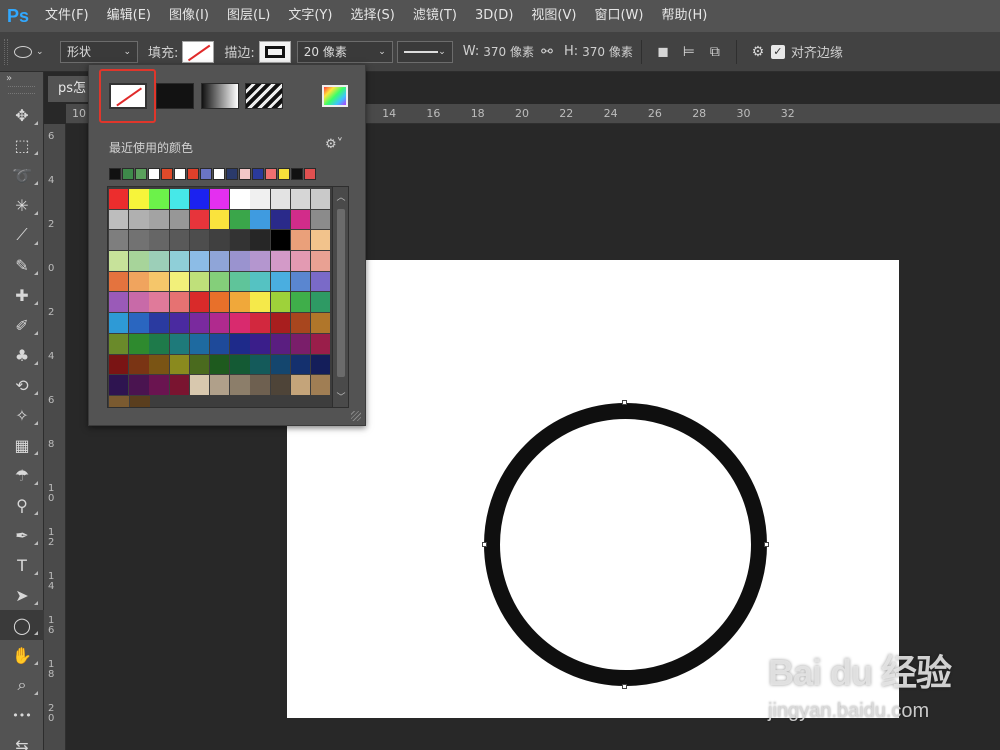  What do you see at coordinates (484, 544) in the screenshot?
I see `anchor-point-left` at bounding box center [484, 544].